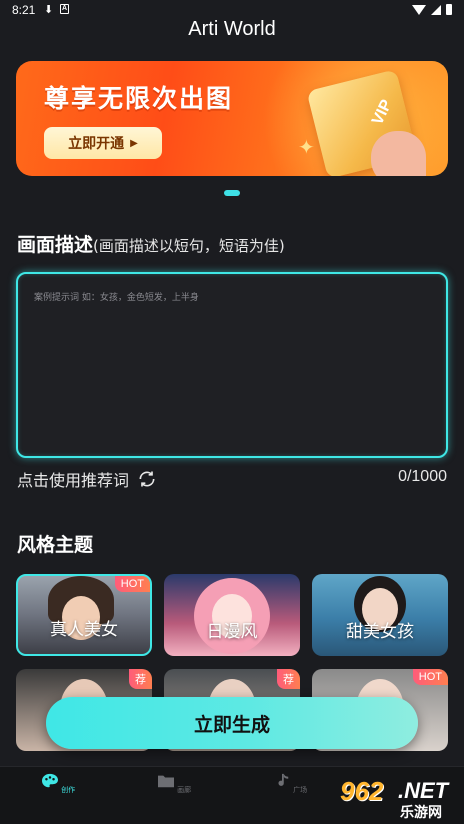 This screenshot has width=464, height=824. I want to click on nav-label: 广场, so click(300, 790).